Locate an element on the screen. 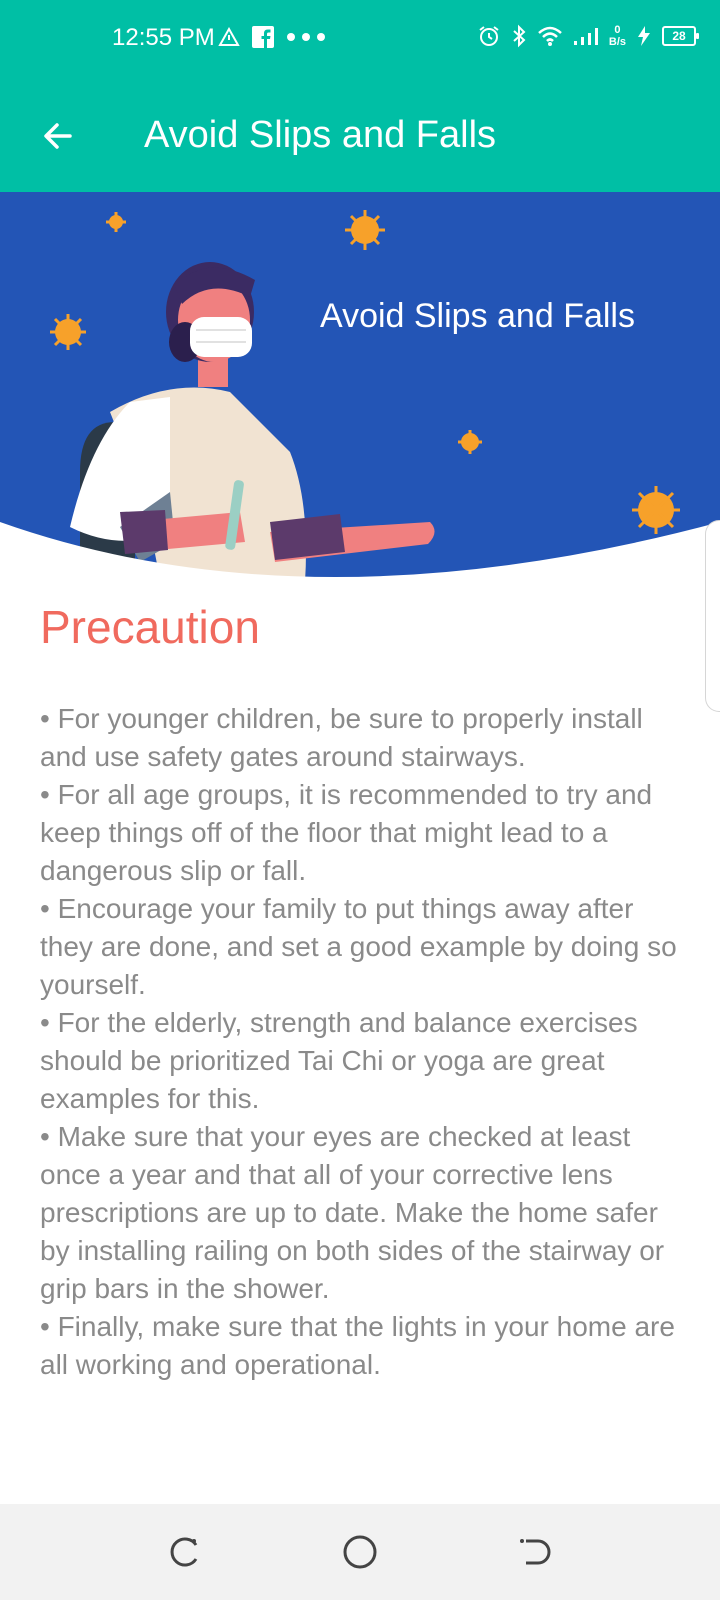  recents-icon is located at coordinates (185, 1552).